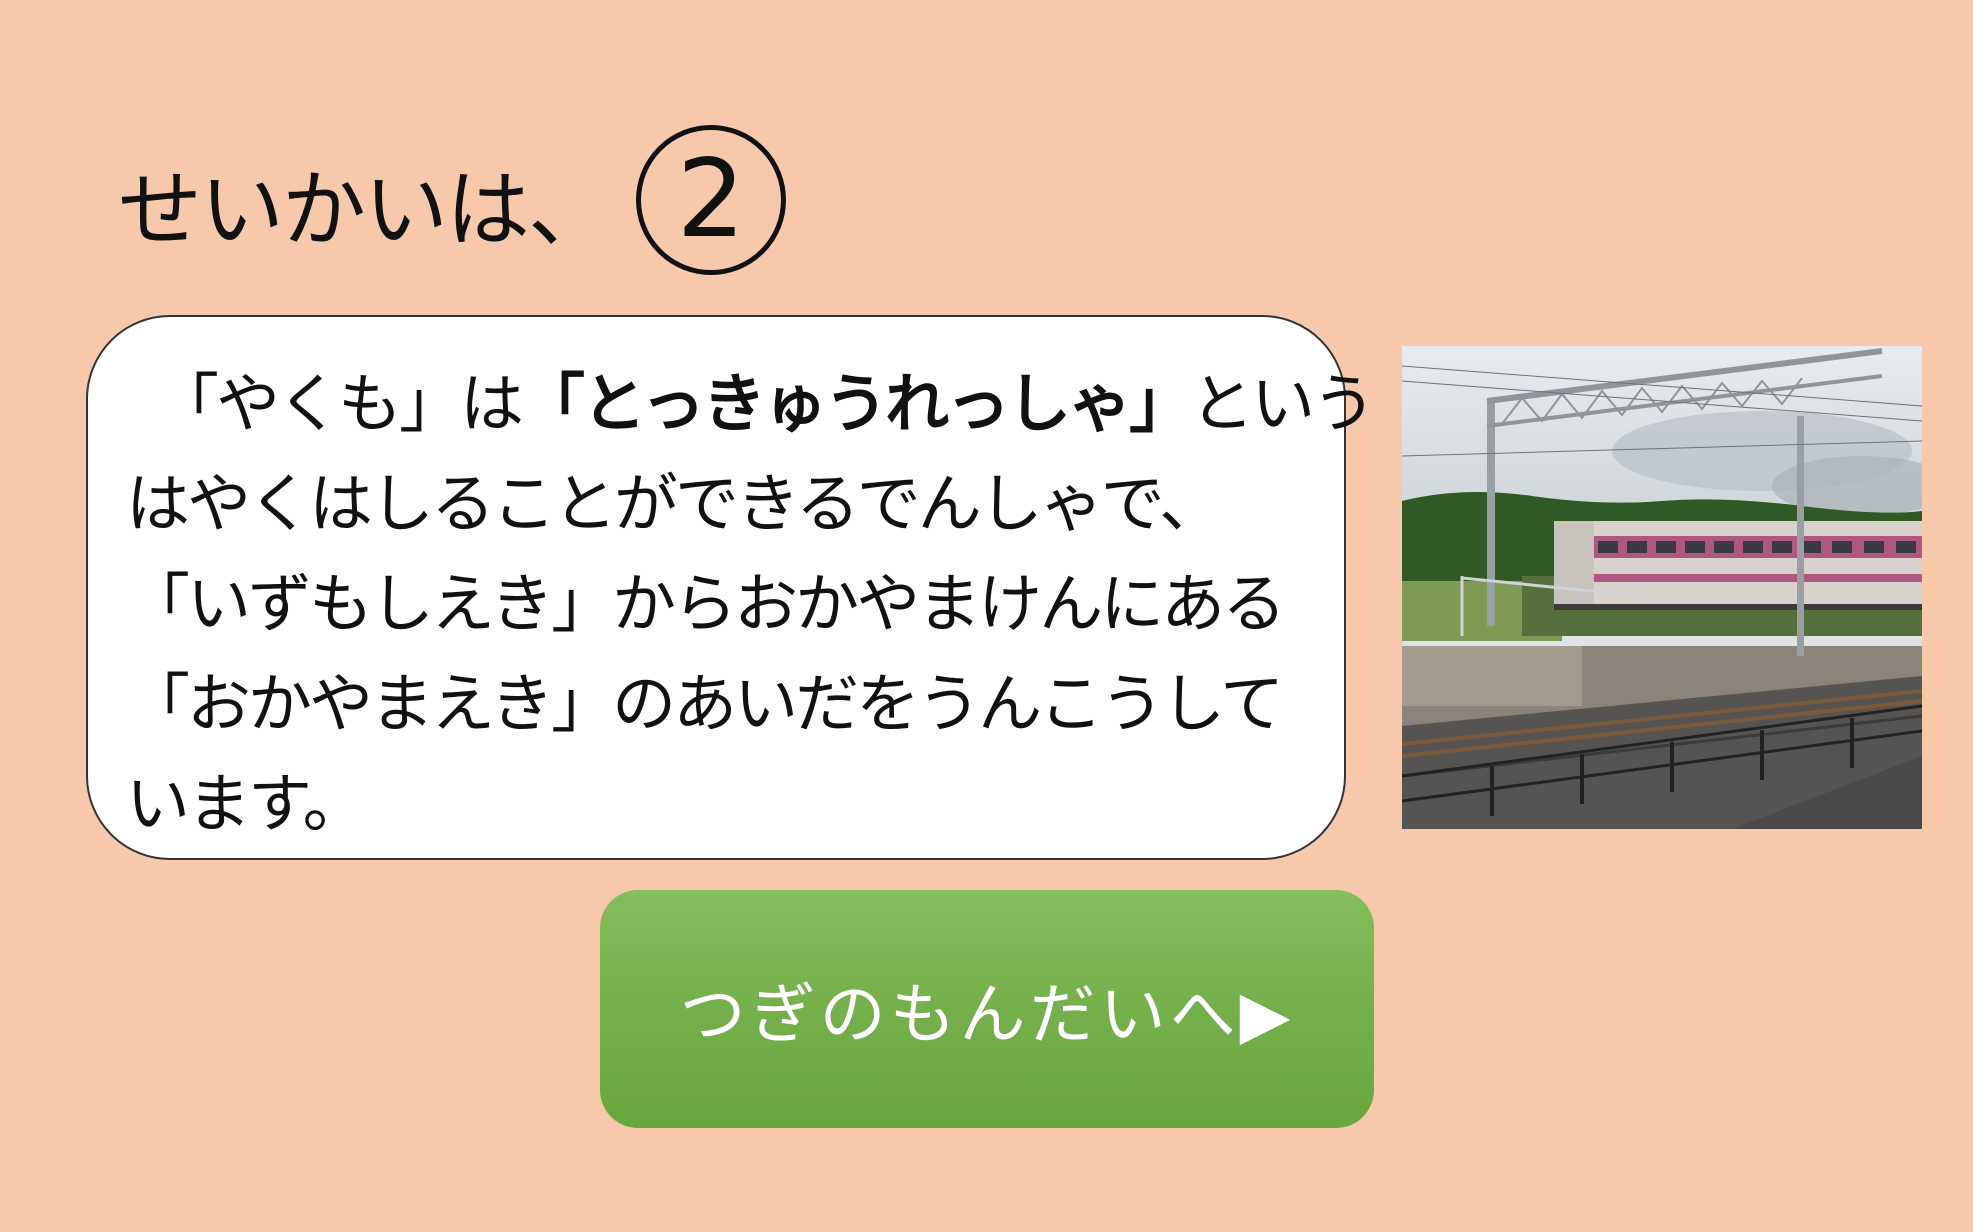 The height and width of the screenshot is (1232, 1973). What do you see at coordinates (674, 505) in the screenshot?
I see `explanation-line-2: はやくはしることができるでんしゃで、` at bounding box center [674, 505].